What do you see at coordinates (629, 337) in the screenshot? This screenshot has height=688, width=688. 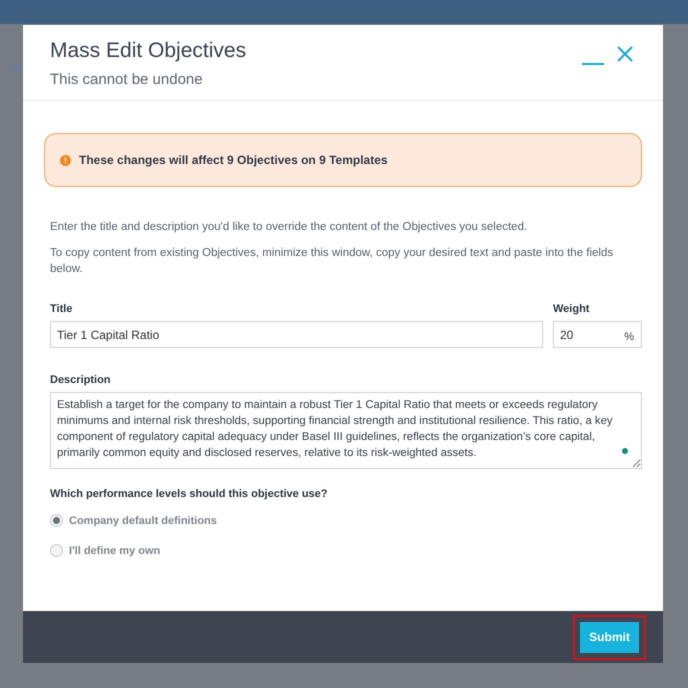 I see `percent-unit: %` at bounding box center [629, 337].